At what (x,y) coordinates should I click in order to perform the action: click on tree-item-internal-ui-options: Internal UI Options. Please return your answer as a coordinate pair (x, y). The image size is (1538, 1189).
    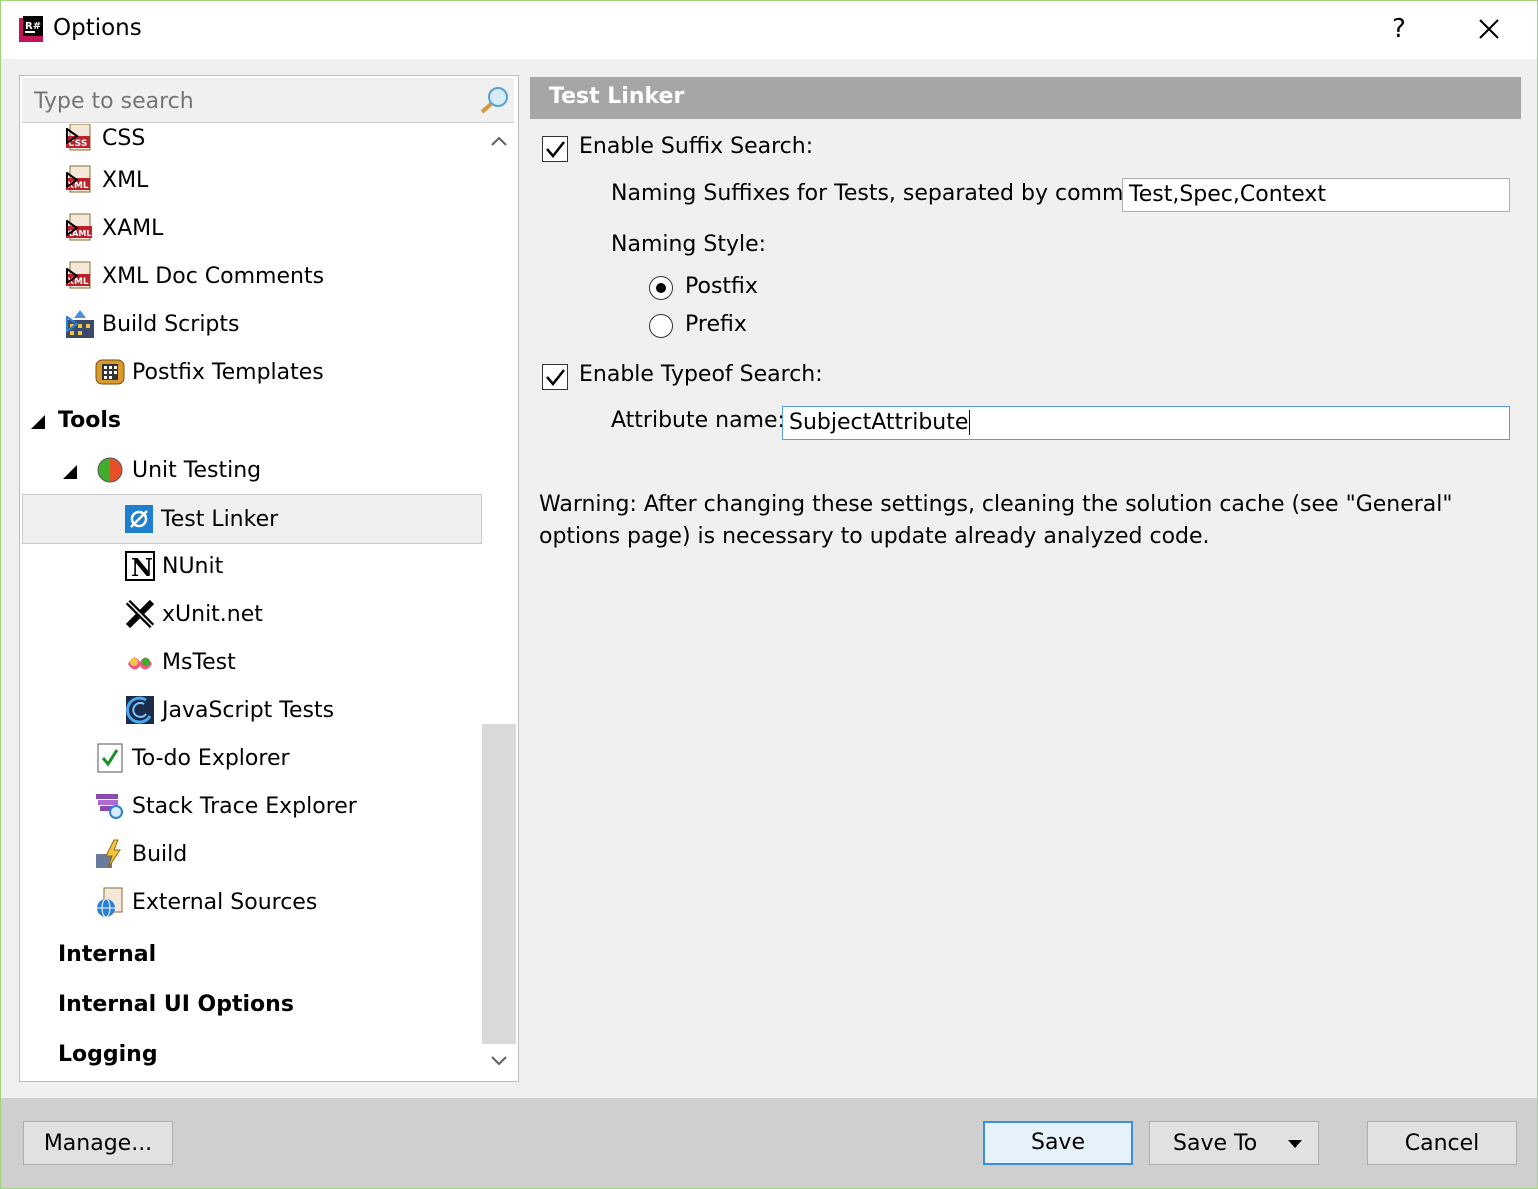
    Looking at the image, I should click on (176, 1004).